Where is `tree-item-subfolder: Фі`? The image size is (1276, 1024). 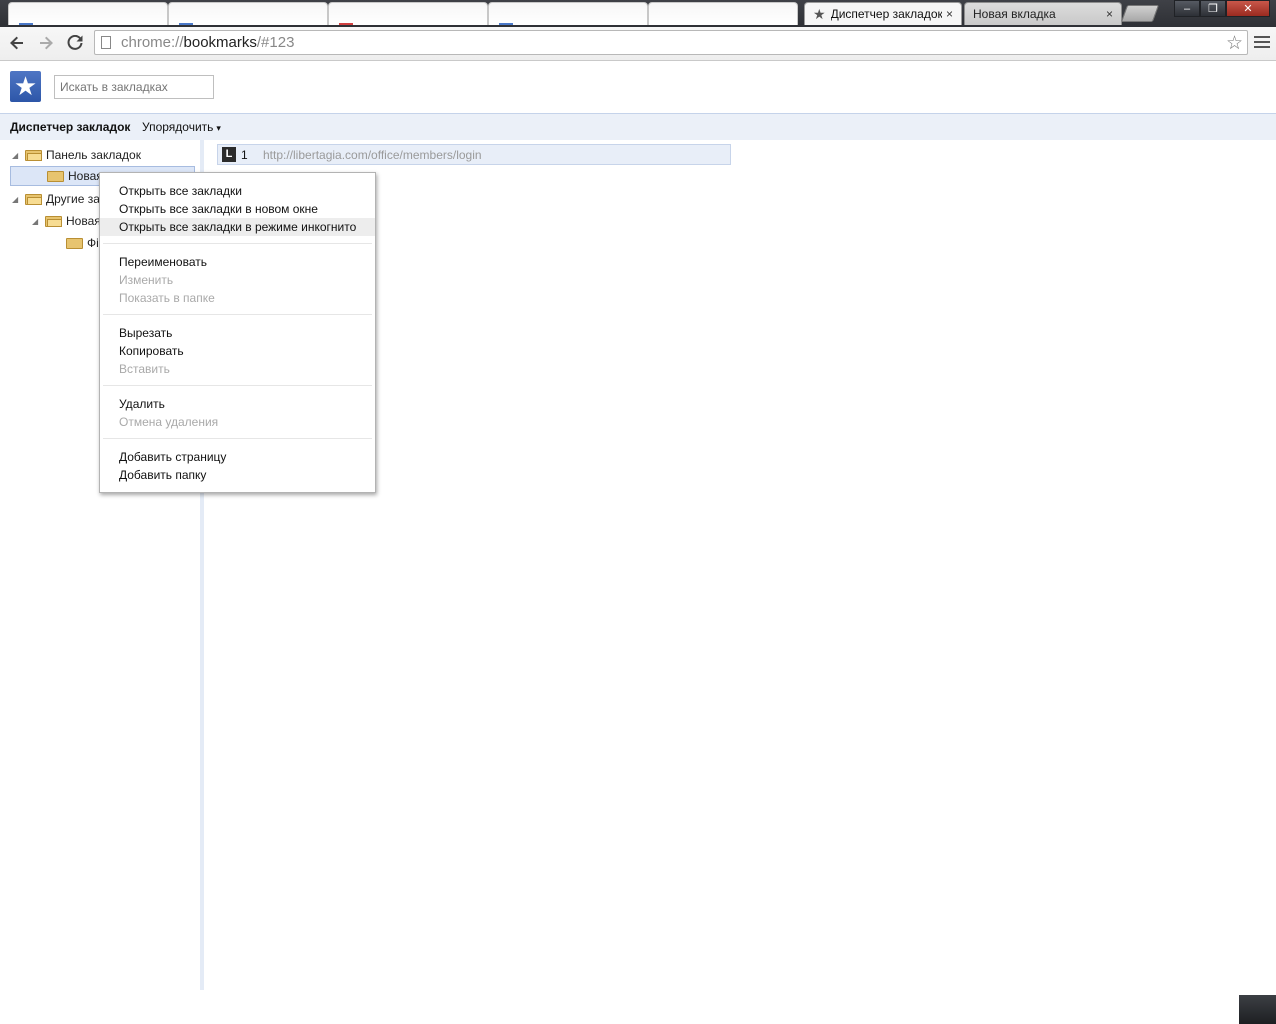
tree-item-subfolder: Фі is located at coordinates (82, 243).